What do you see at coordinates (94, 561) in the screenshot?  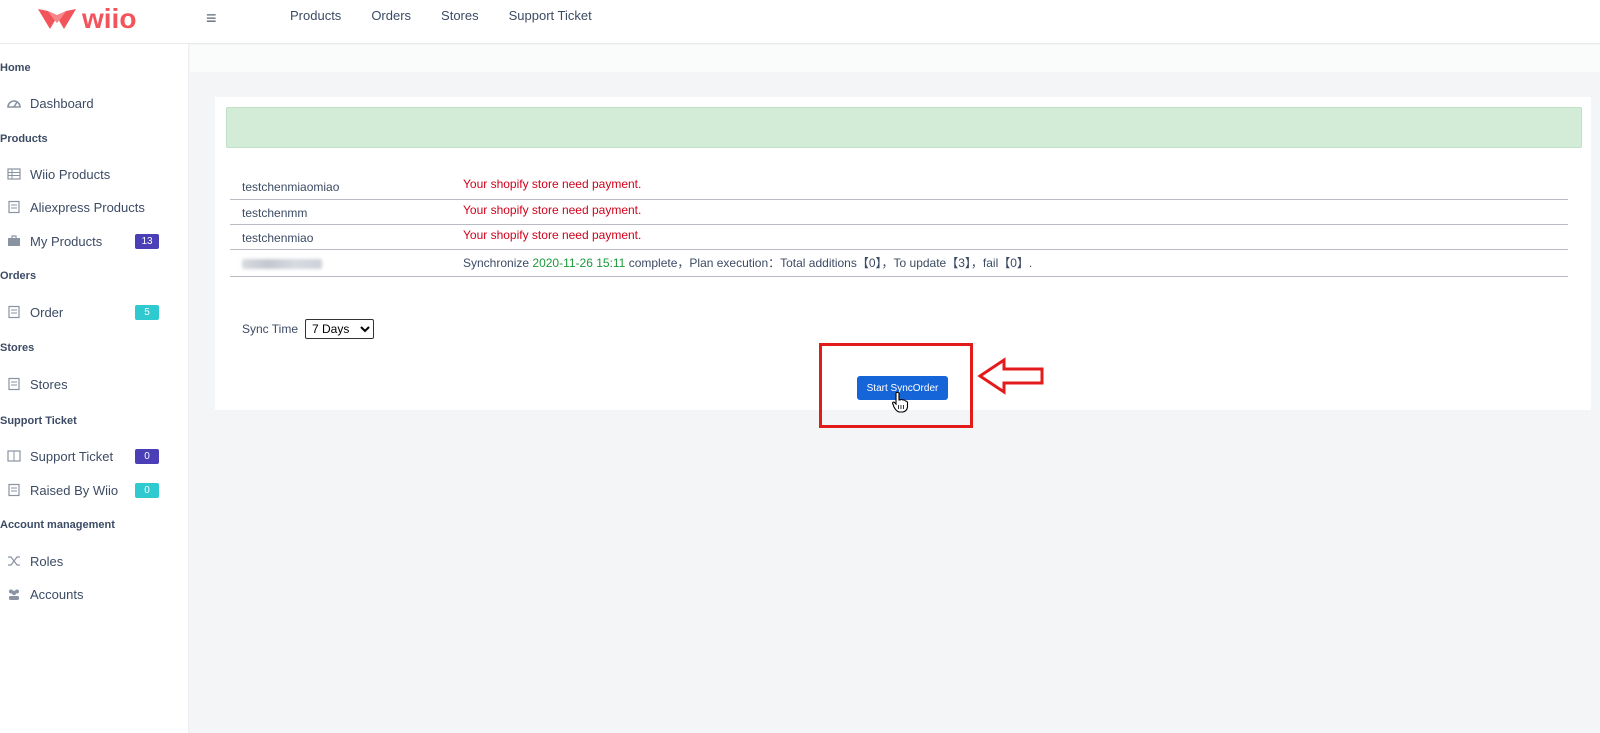 I see `sidebar-item-roles: Roles` at bounding box center [94, 561].